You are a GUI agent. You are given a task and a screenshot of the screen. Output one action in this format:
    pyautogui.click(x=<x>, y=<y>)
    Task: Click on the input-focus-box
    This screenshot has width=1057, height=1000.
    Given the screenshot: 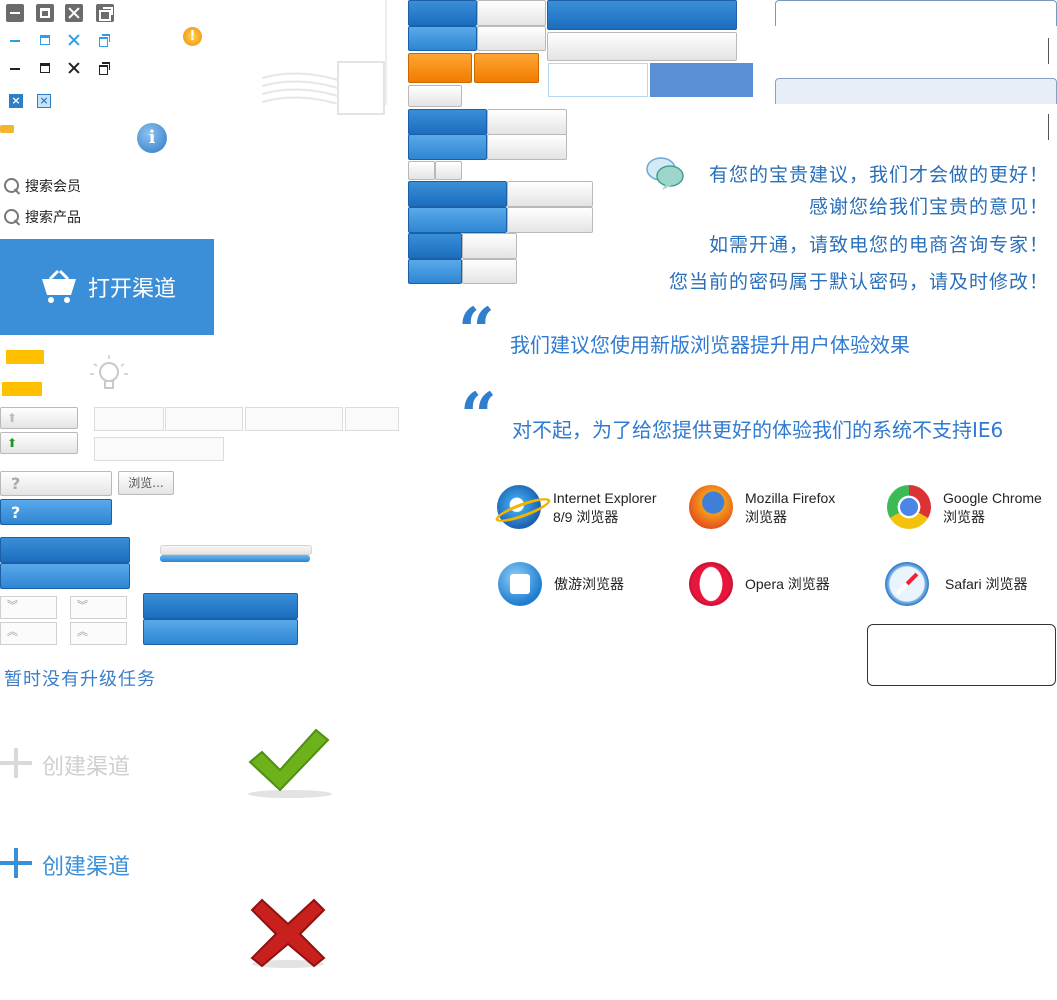 What is the action you would take?
    pyautogui.click(x=598, y=80)
    